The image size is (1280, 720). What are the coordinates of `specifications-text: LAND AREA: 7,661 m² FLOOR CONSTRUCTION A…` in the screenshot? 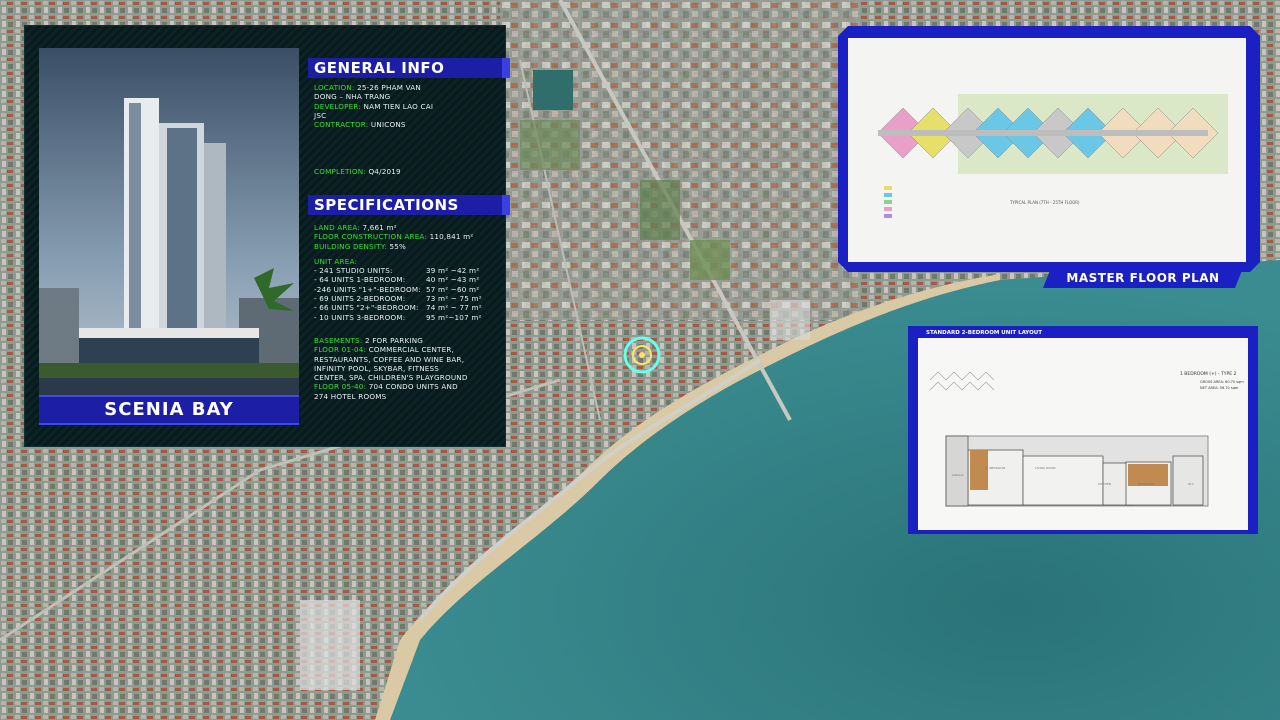 It's located at (398, 312).